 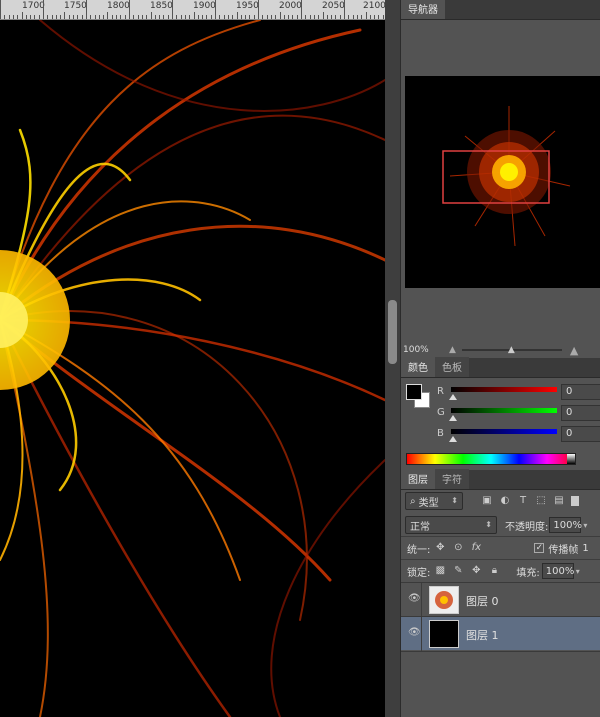 I want to click on layer-thumbnail, so click(x=444, y=634).